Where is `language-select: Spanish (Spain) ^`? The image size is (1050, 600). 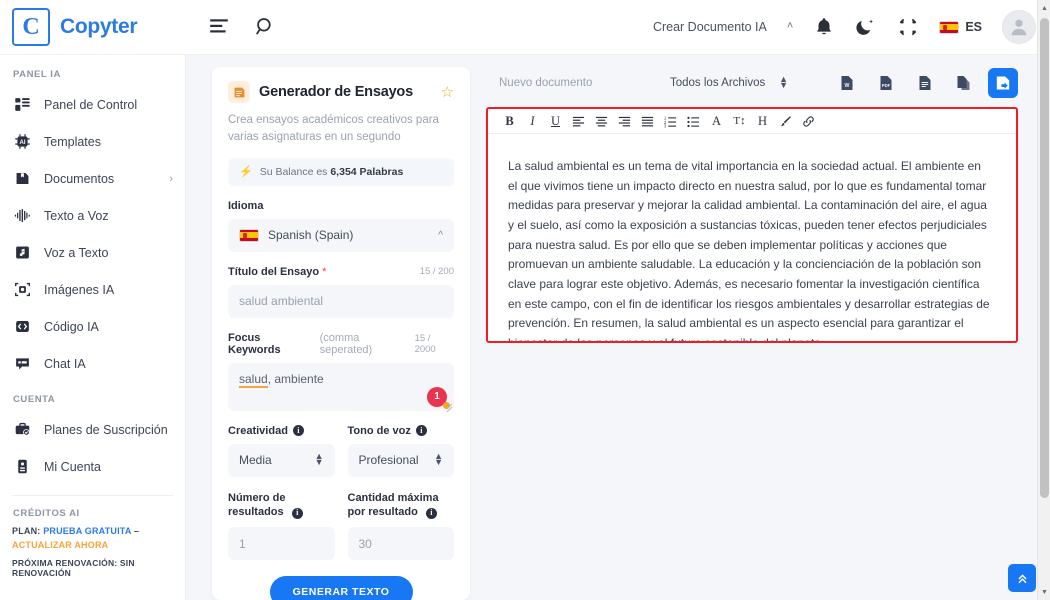 language-select: Spanish (Spain) ^ is located at coordinates (341, 235).